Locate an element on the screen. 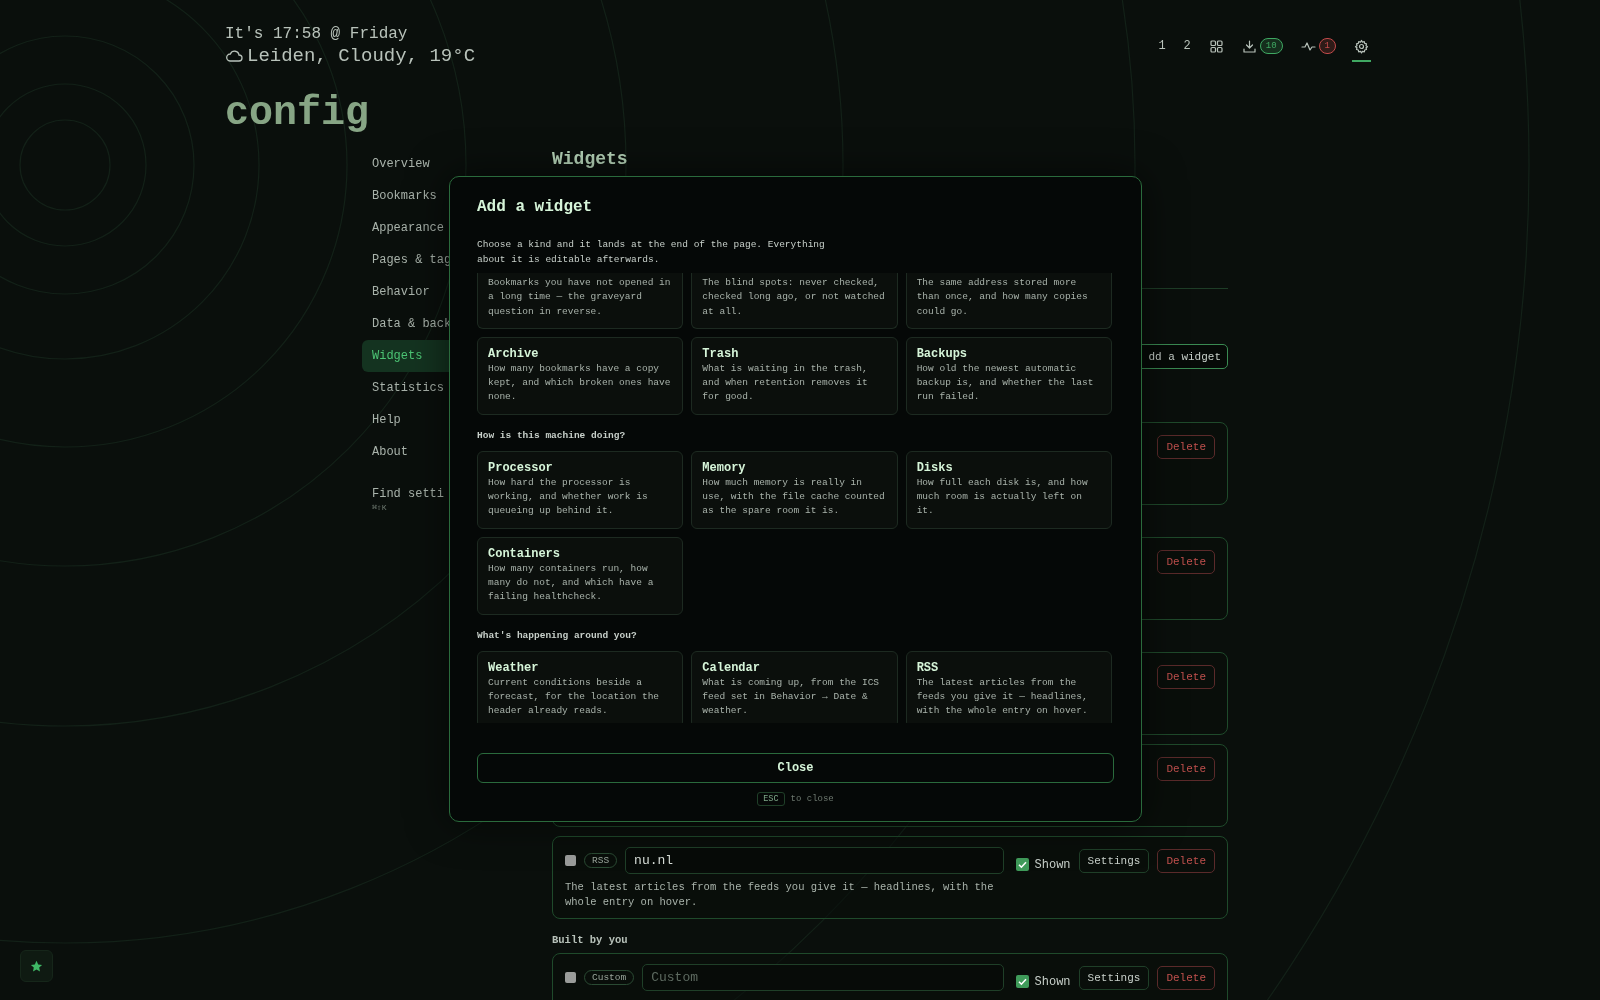  option-title: Weather is located at coordinates (514, 667).